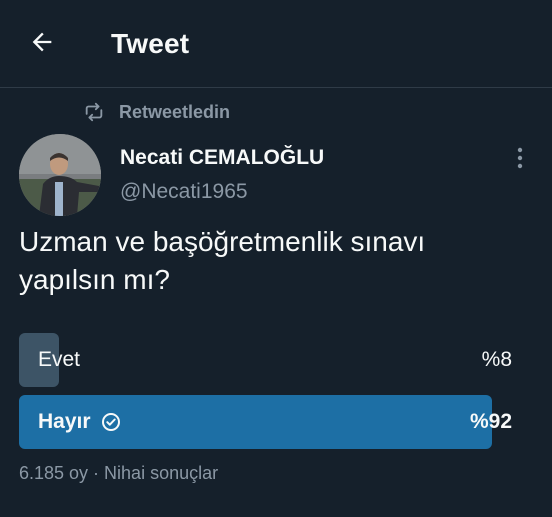 Image resolution: width=552 pixels, height=517 pixels. I want to click on retweet-indicator: Retweetledin, so click(156, 112).